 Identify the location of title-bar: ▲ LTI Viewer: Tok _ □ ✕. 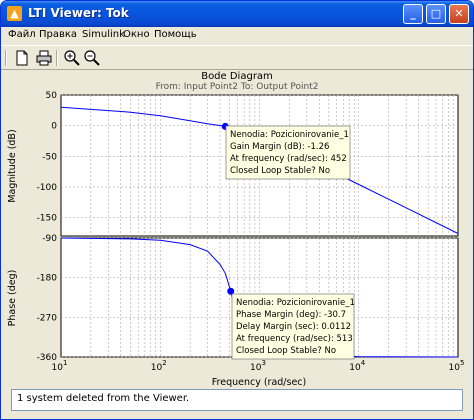
(237, 14).